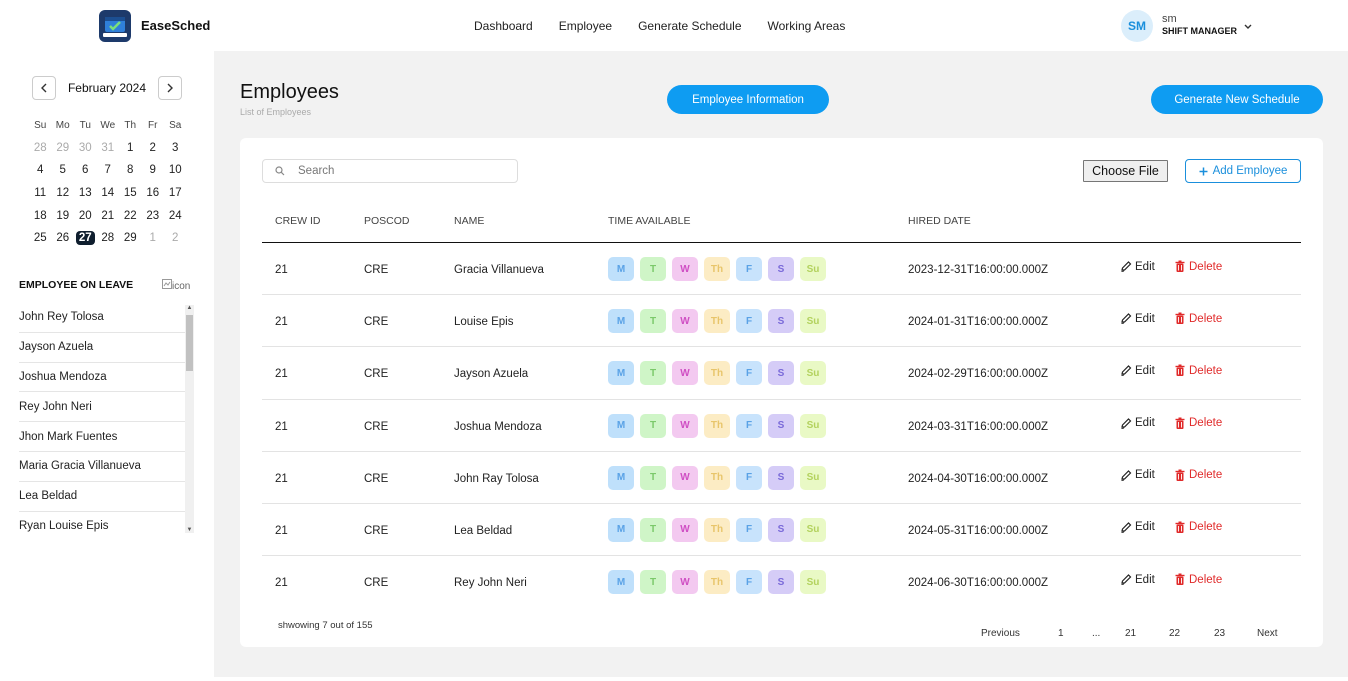 The height and width of the screenshot is (681, 1348). Describe the element at coordinates (102, 467) in the screenshot. I see `leave-list-item: Maria Gracia Villanueva` at that location.